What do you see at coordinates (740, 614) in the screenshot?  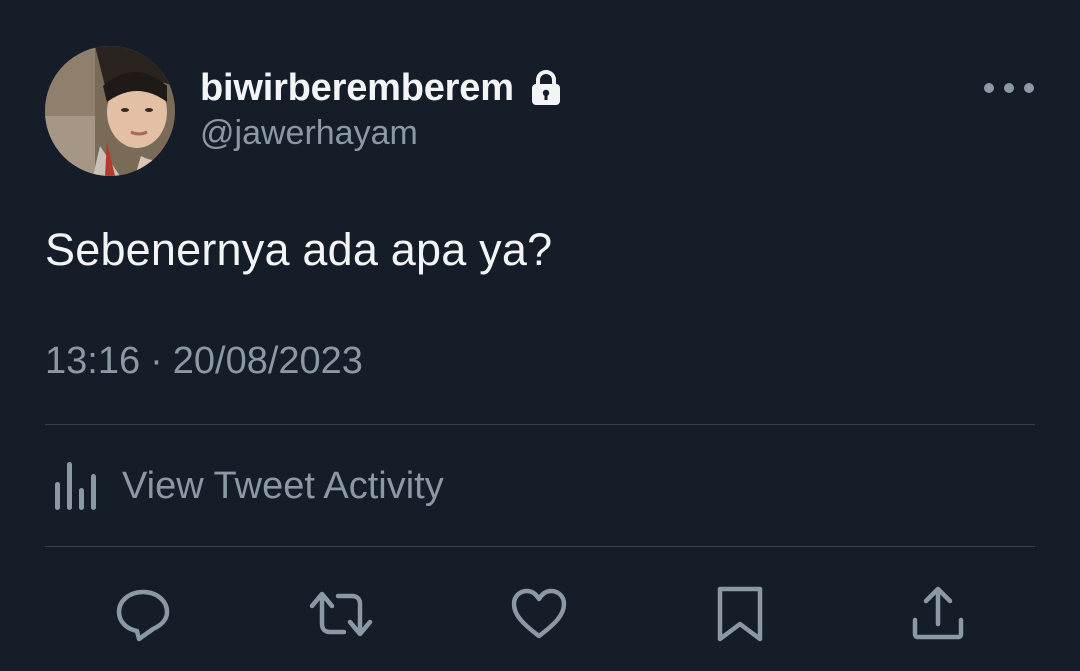 I see `bookmark-icon` at bounding box center [740, 614].